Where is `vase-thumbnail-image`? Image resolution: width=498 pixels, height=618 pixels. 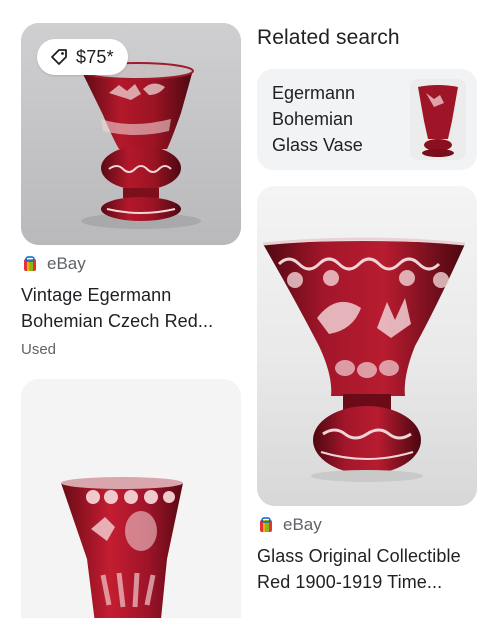 vase-thumbnail-image is located at coordinates (438, 119).